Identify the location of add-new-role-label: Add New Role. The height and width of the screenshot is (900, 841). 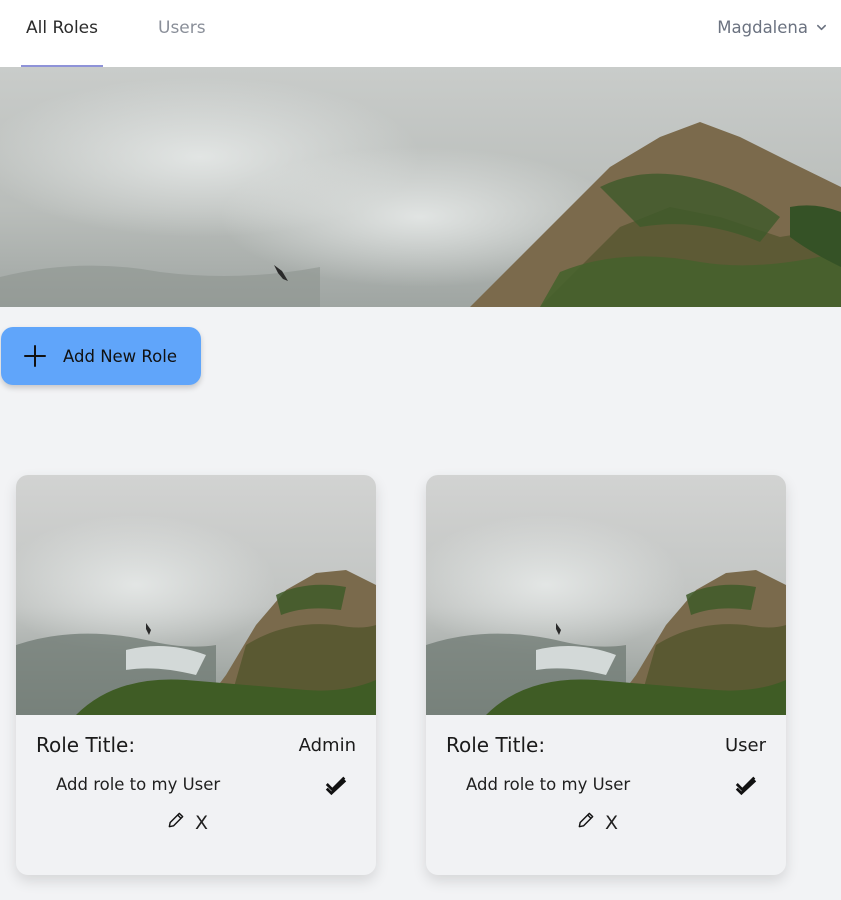
(120, 356).